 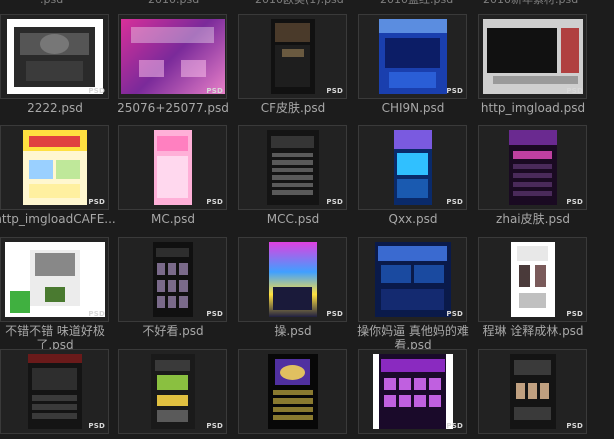 I want to click on file-name-label: 不错不错 味道好极了.psd, so click(x=55, y=338).